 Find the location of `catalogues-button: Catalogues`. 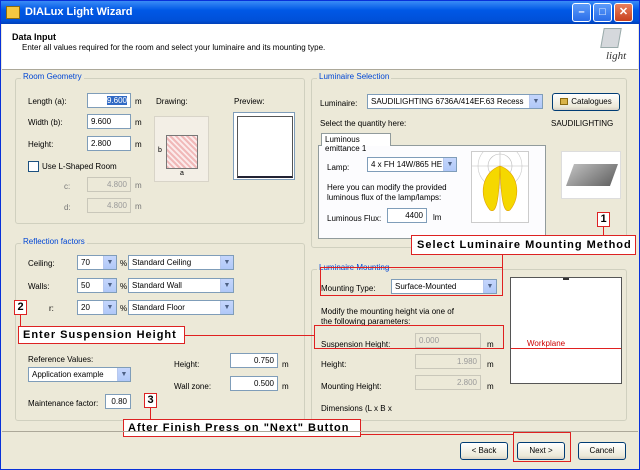

catalogues-button: Catalogues is located at coordinates (586, 102).